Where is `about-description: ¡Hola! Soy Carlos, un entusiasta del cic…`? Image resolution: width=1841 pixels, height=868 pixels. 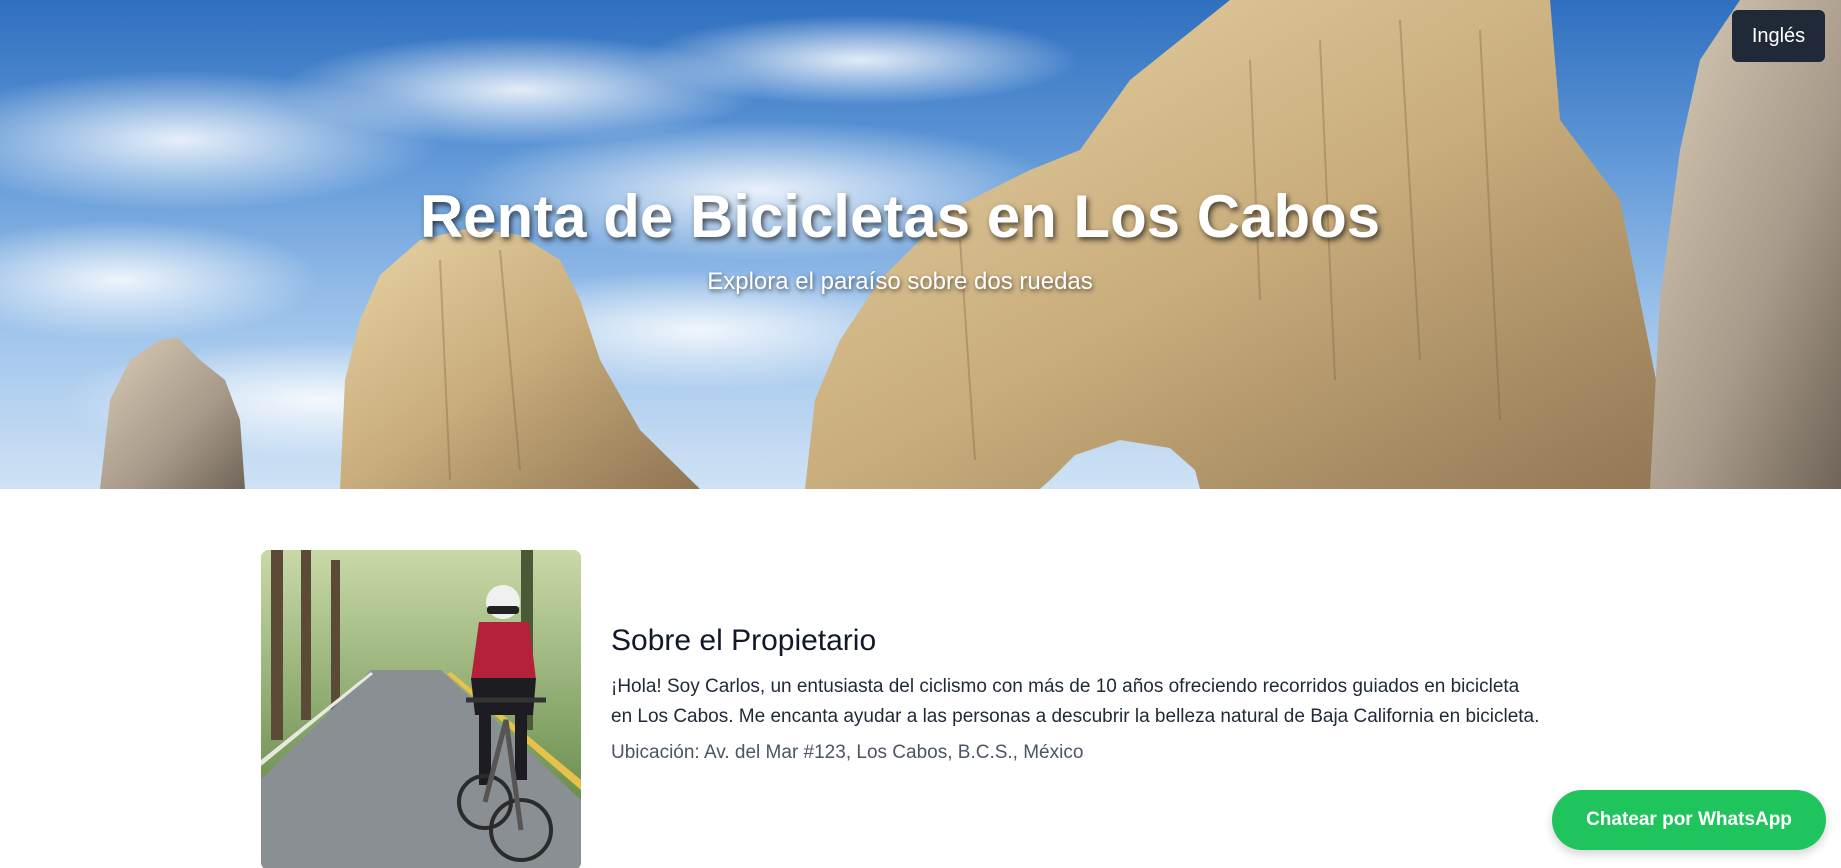
about-description: ¡Hola! Soy Carlos, un entusiasta del cic… is located at coordinates (1075, 701).